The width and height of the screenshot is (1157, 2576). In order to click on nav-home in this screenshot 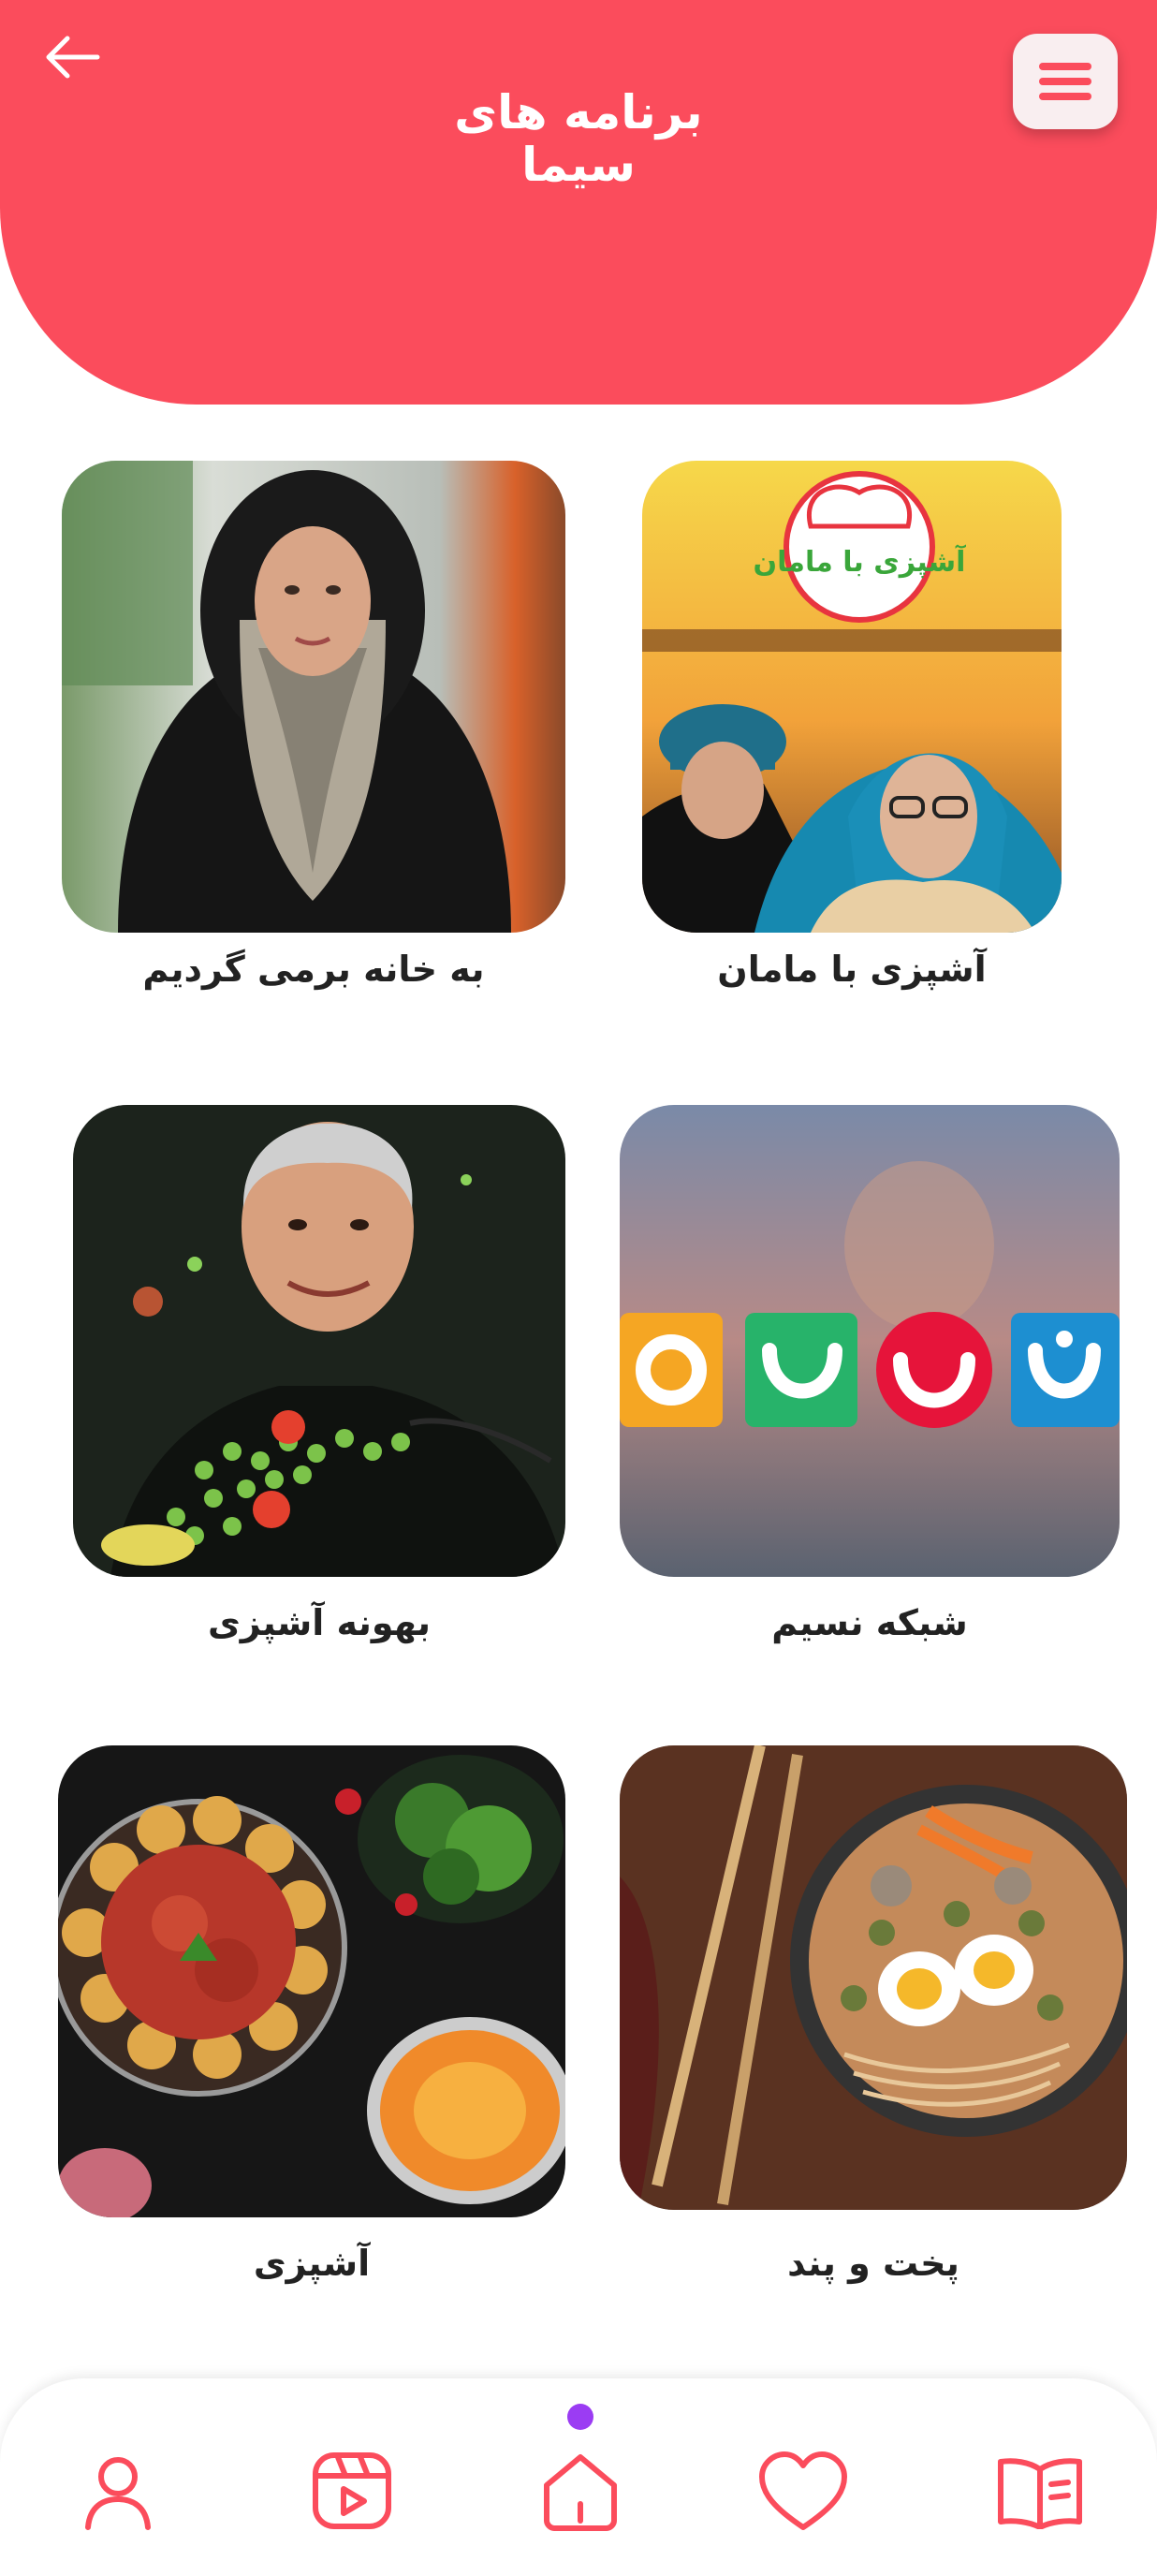, I will do `click(580, 2491)`.